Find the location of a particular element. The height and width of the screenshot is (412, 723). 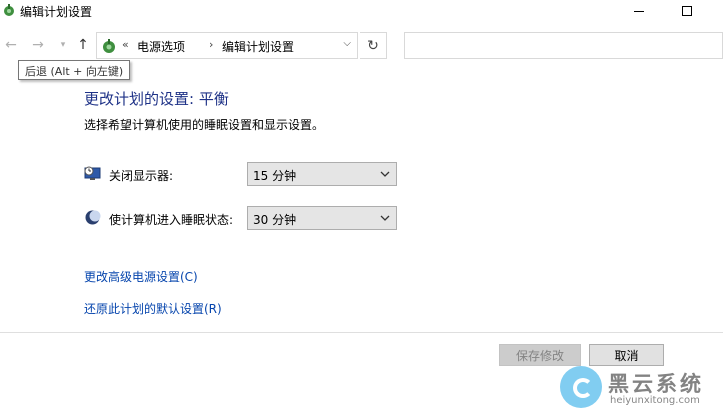

address-dropdown-chevron-icon: ⌵ is located at coordinates (347, 43).